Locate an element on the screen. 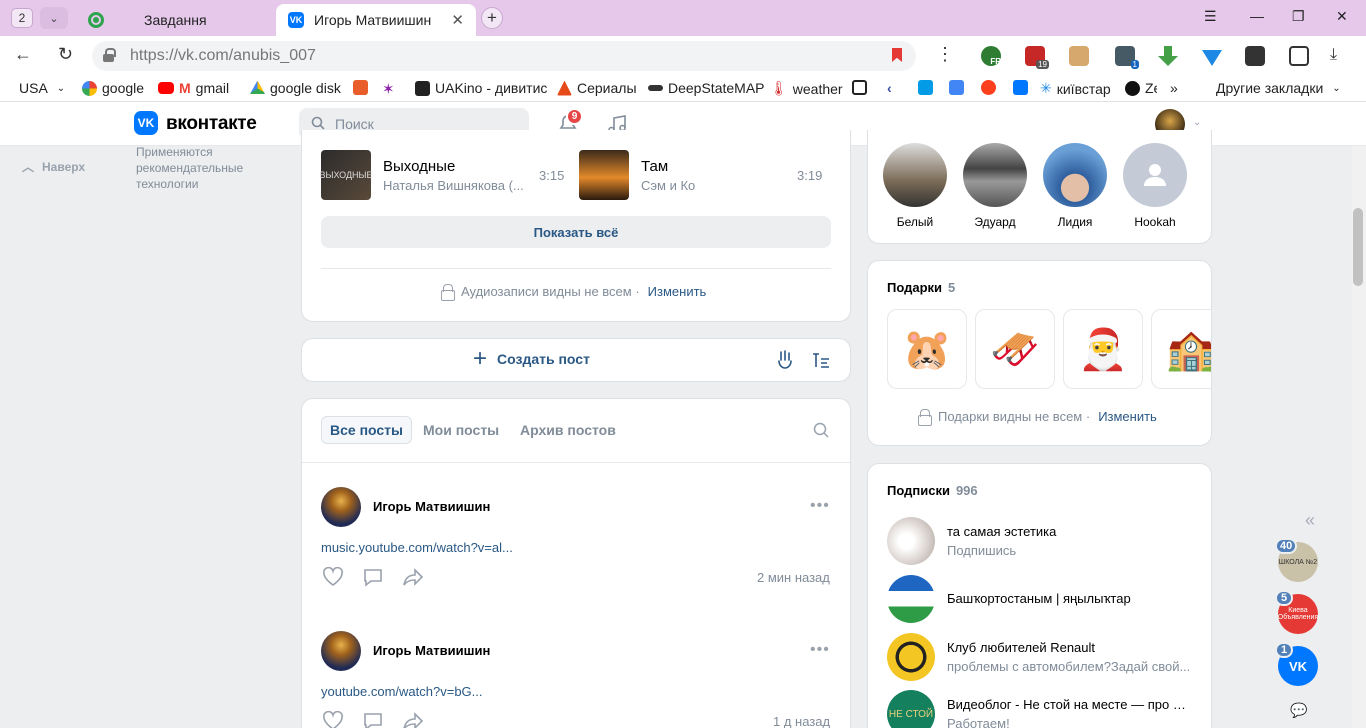 Image resolution: width=1366 pixels, height=728 pixels. friend-item: Эдуард is located at coordinates (995, 186).